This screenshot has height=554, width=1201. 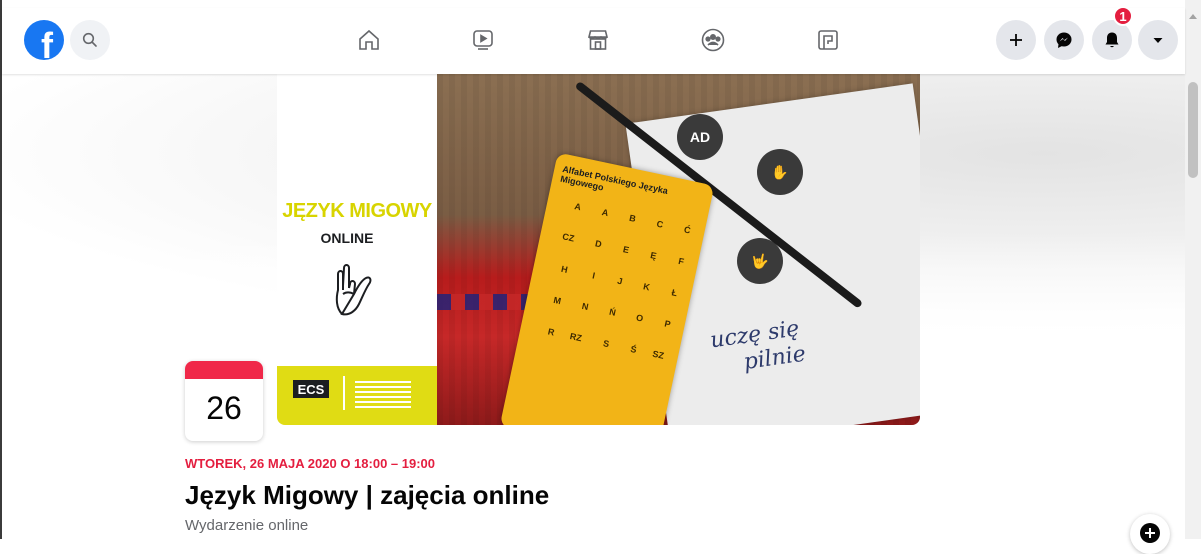 I want to click on messenger-icon, so click(x=1064, y=40).